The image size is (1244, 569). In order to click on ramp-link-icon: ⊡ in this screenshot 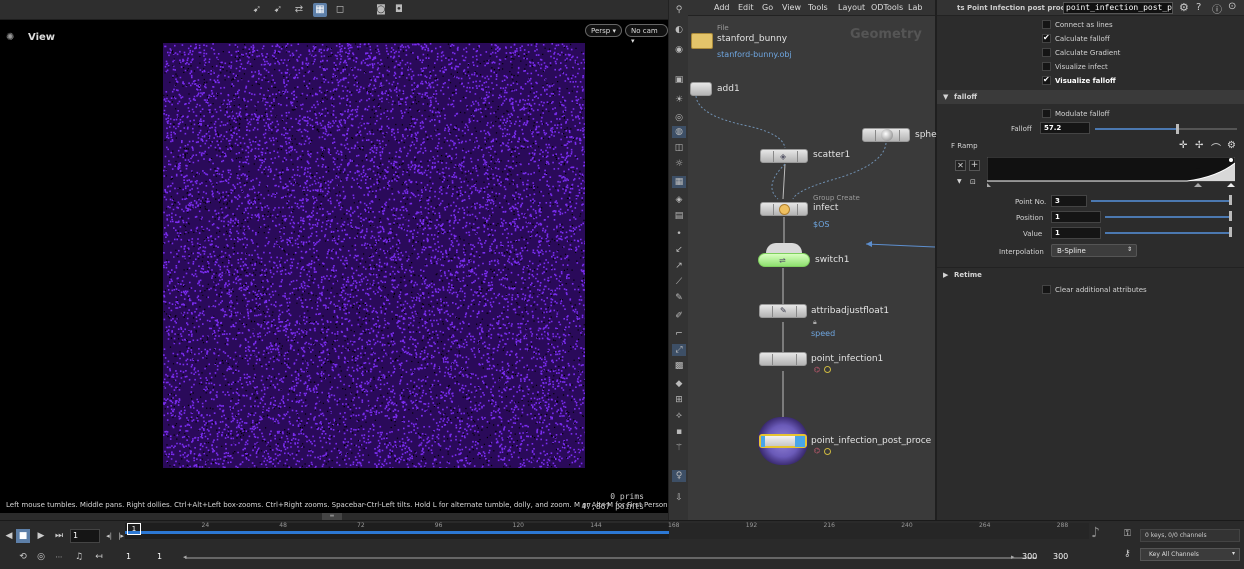, I will do `click(973, 182)`.